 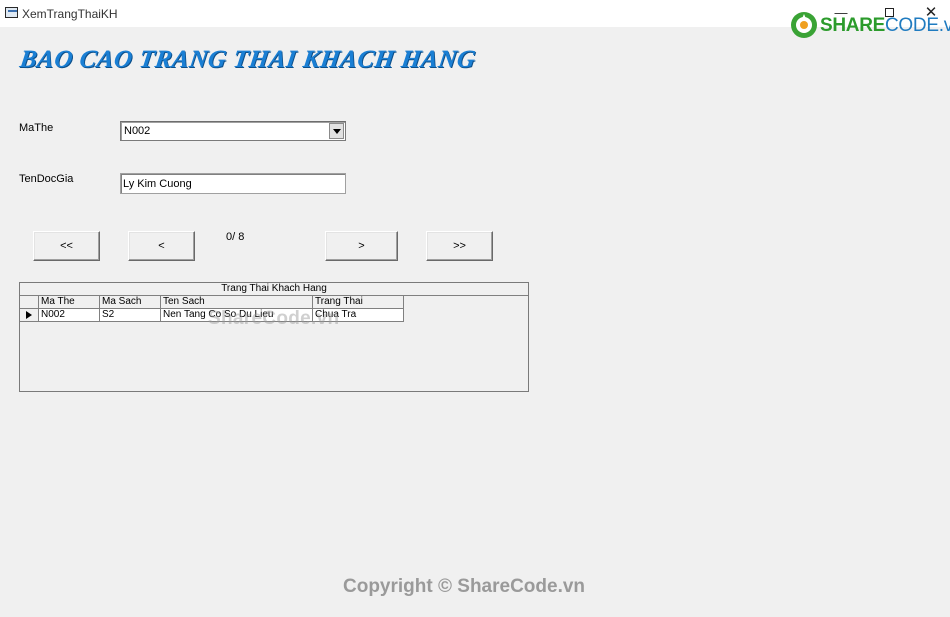 What do you see at coordinates (46, 179) in the screenshot?
I see `tendocgia-label: TenDocGia` at bounding box center [46, 179].